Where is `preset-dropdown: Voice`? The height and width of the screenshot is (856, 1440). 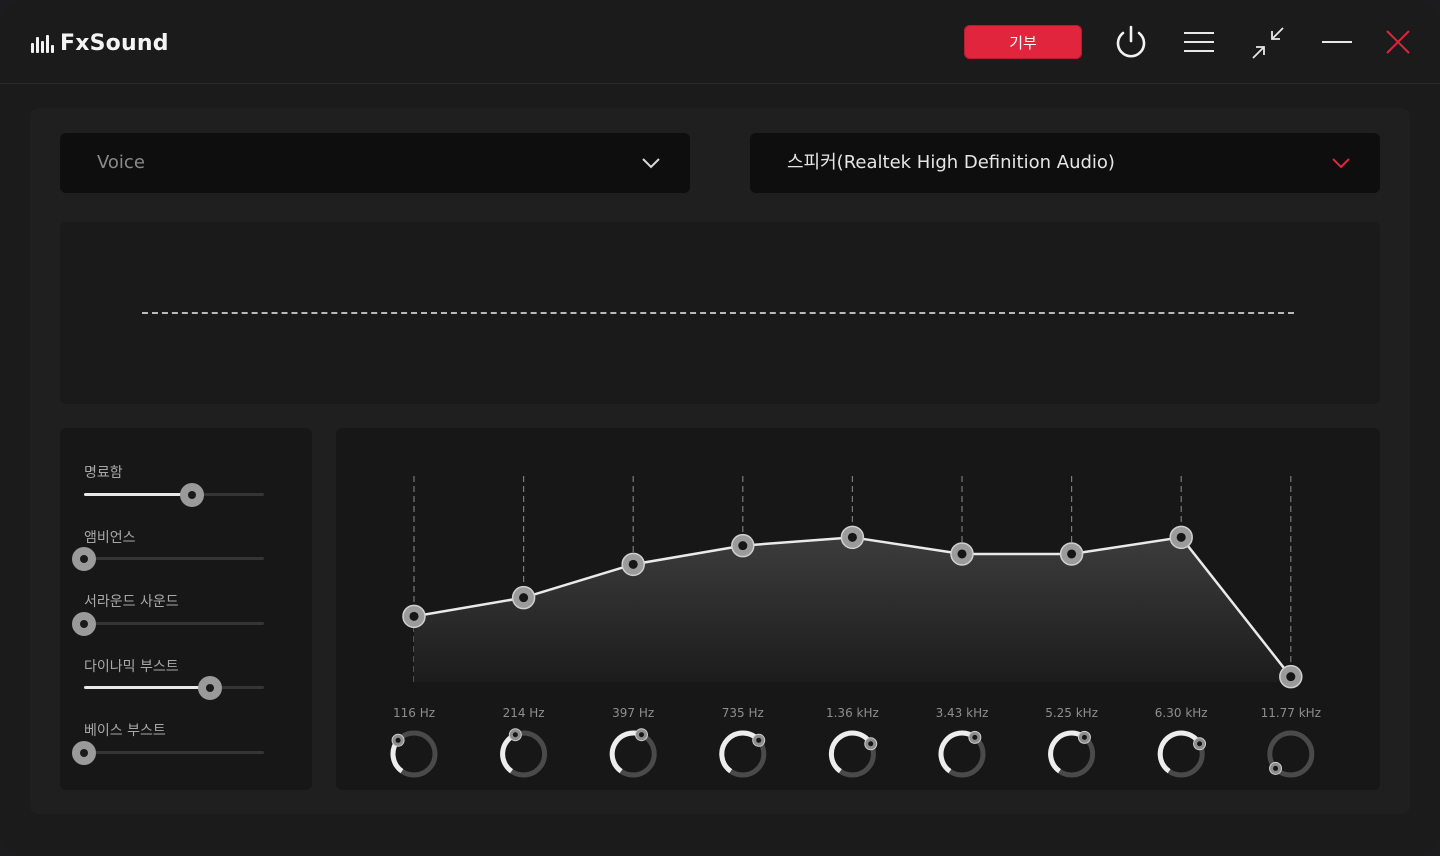
preset-dropdown: Voice is located at coordinates (375, 163).